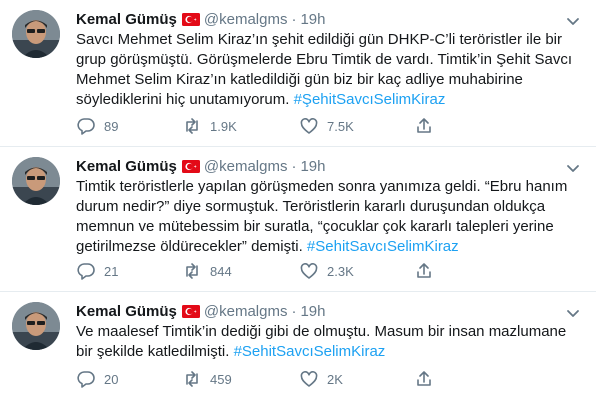  I want to click on tweet-actions: 21 844 2.3K, so click(306, 271).